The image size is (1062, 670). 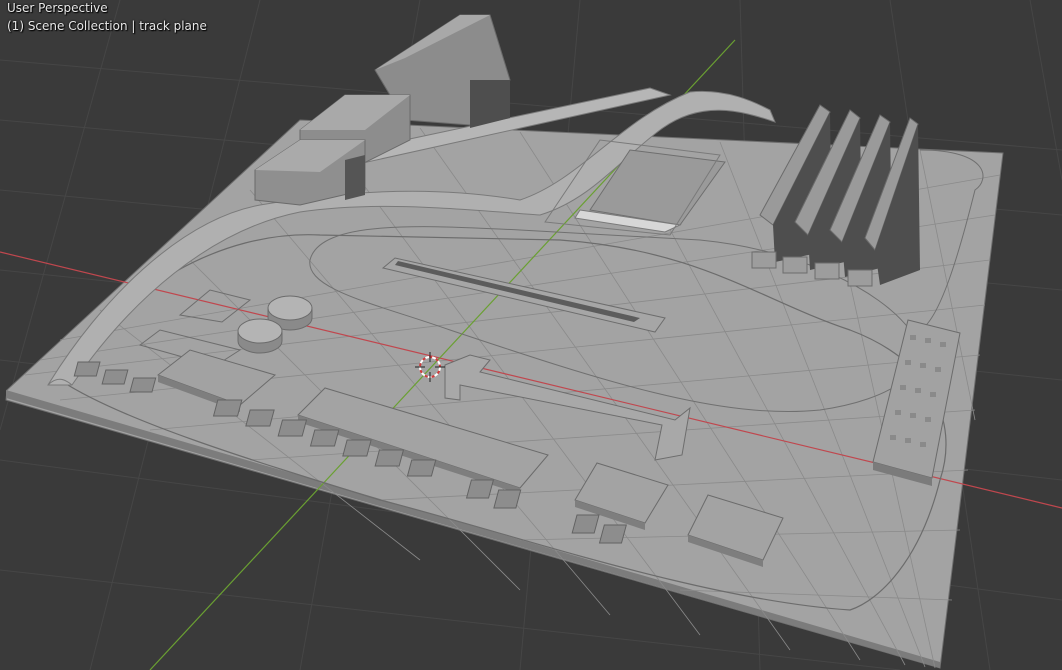 What do you see at coordinates (107, 26) in the screenshot?
I see `collection-label: (1) Scene Collection | track plane` at bounding box center [107, 26].